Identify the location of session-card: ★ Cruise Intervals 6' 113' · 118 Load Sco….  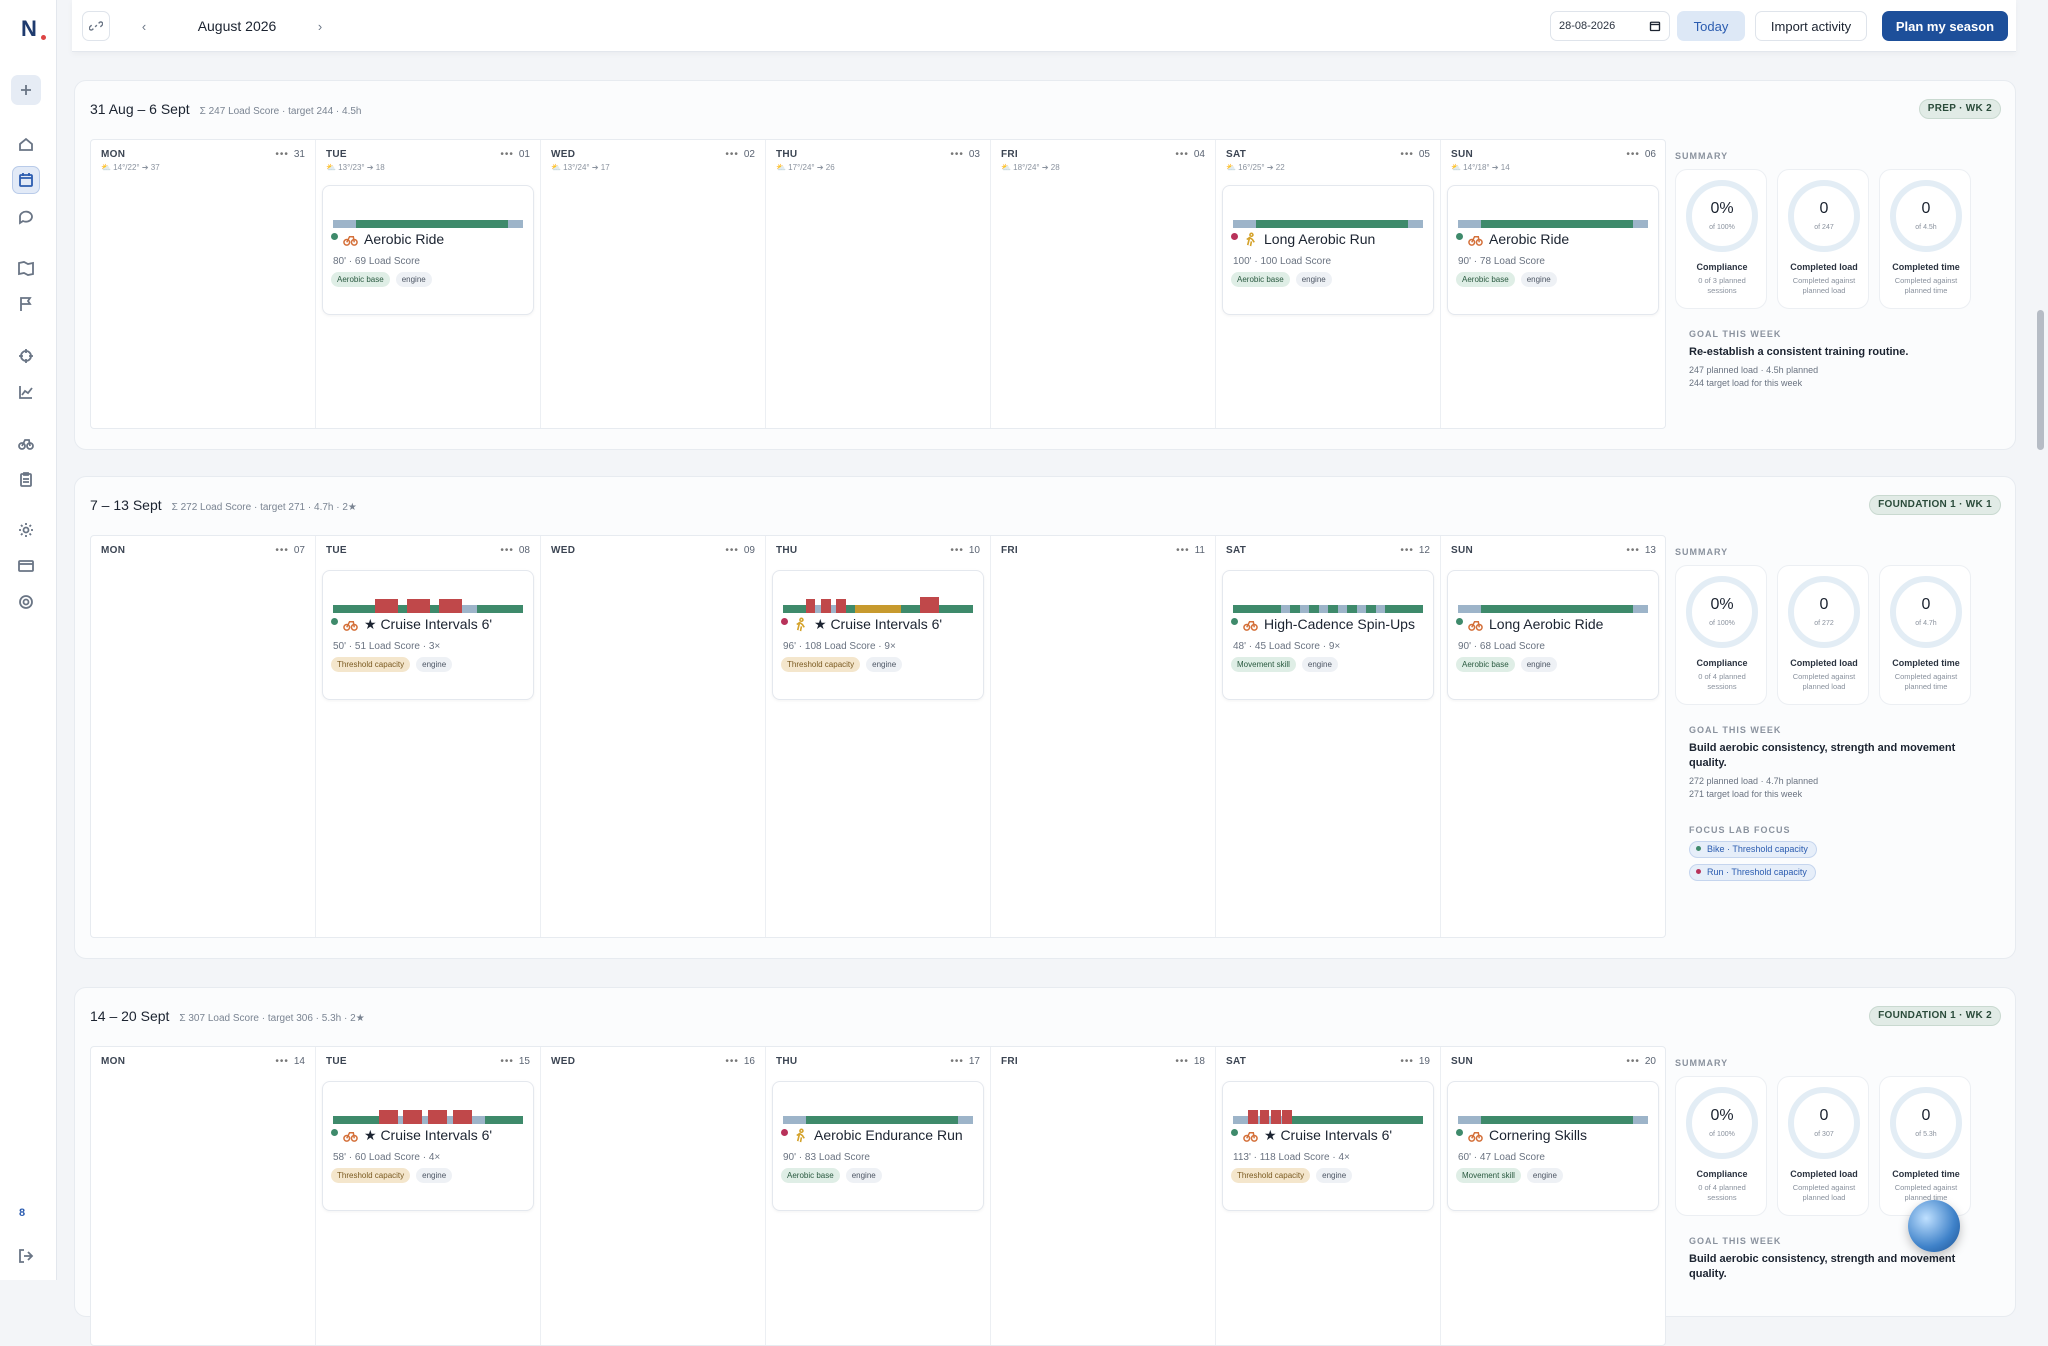
(1328, 1146).